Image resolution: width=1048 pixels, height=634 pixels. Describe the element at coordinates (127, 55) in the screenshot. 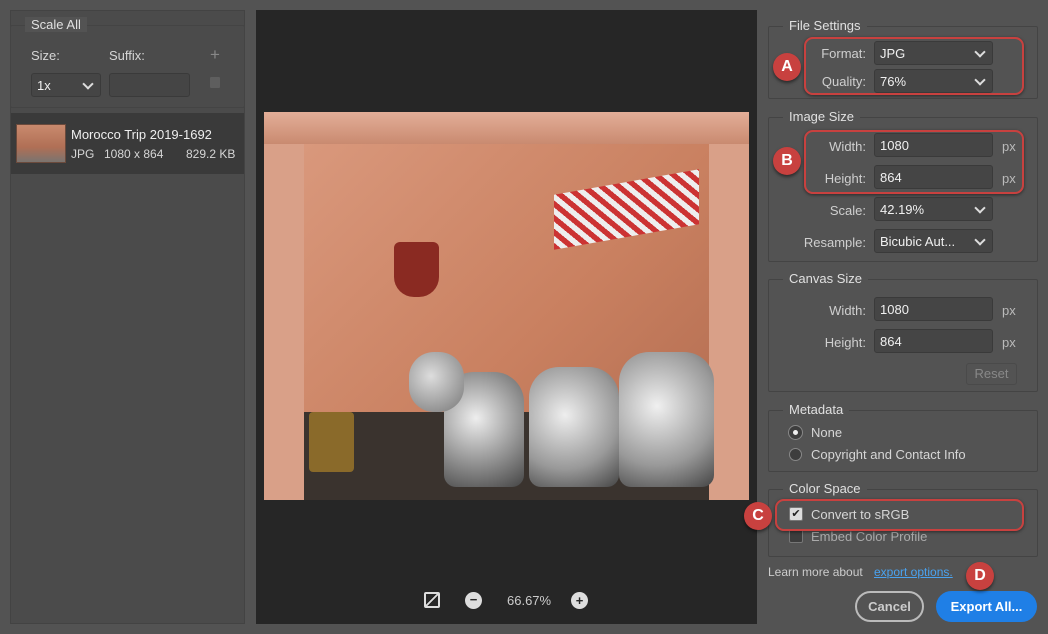

I see `suffix-label: Suffix:` at that location.